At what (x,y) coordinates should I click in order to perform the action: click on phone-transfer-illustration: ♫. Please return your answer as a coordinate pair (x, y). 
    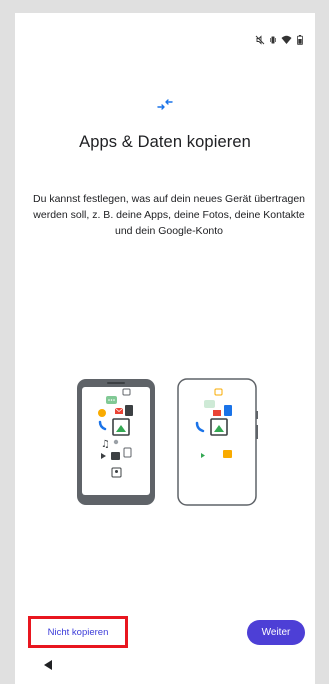
    Looking at the image, I should click on (168, 448).